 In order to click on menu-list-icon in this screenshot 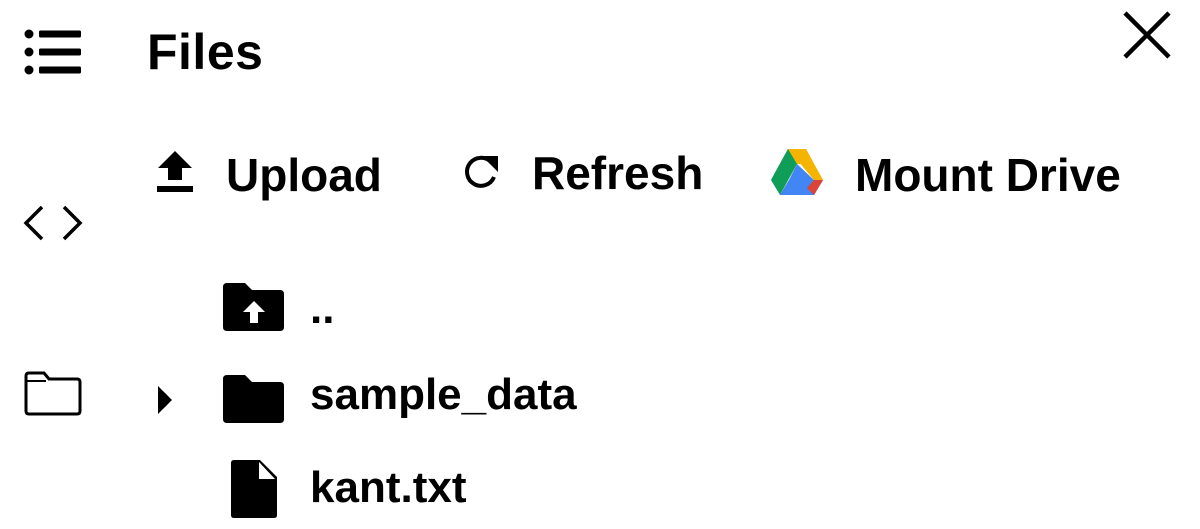, I will do `click(53, 52)`.